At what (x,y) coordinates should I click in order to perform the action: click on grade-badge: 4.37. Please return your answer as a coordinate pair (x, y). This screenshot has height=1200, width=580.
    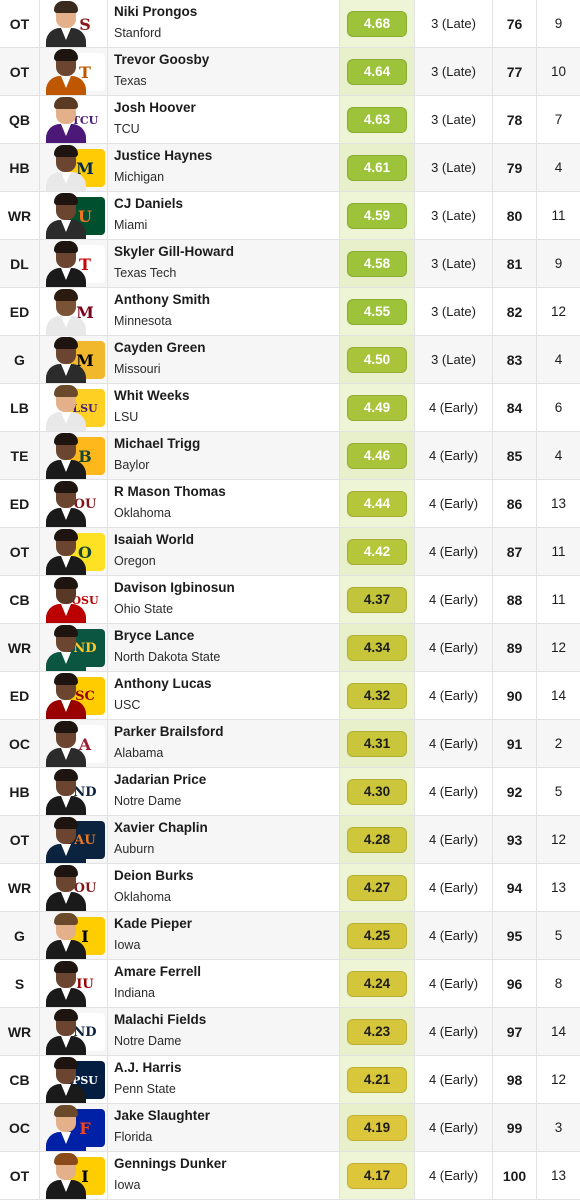
    Looking at the image, I should click on (377, 599).